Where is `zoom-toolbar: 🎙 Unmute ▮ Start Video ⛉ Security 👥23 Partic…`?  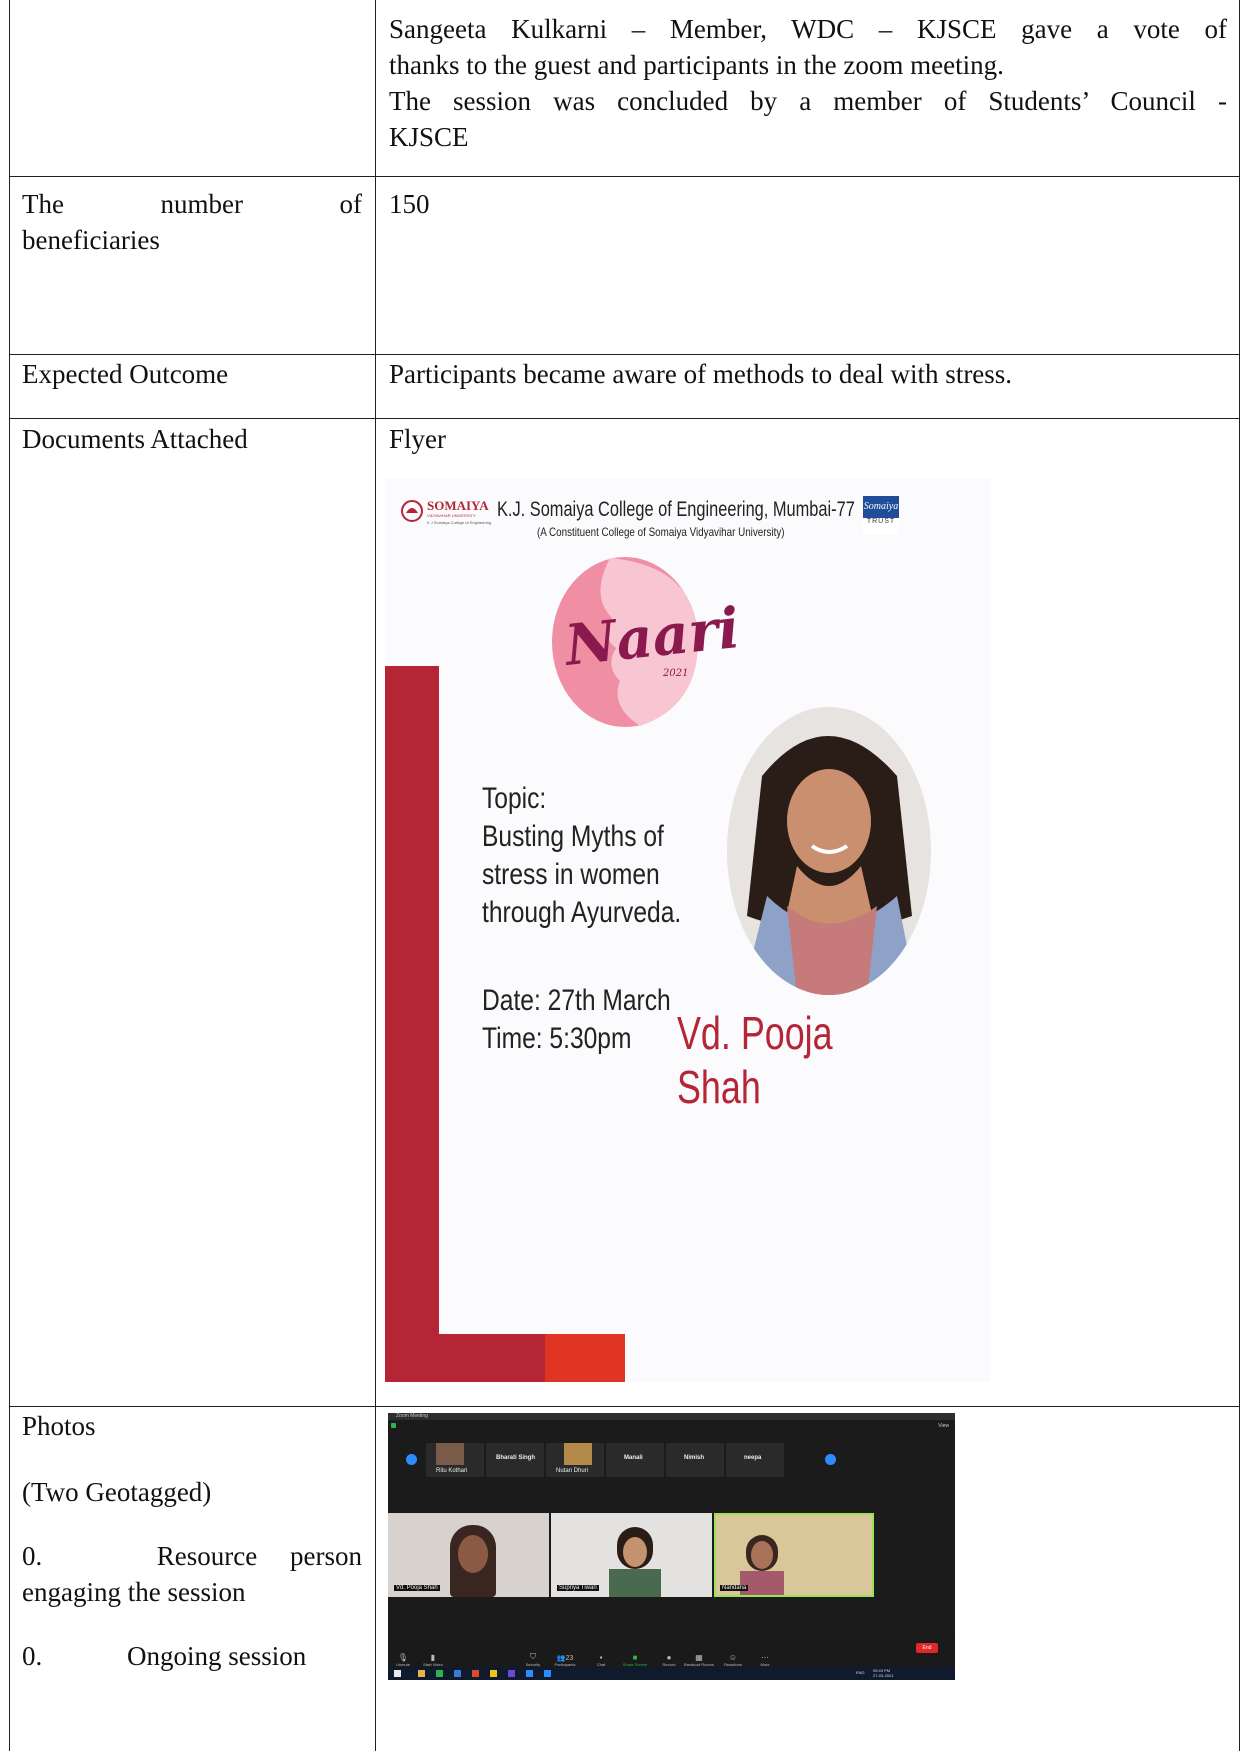 zoom-toolbar: 🎙 Unmute ▮ Start Video ⛉ Security 👥23 Partic… is located at coordinates (671, 1652).